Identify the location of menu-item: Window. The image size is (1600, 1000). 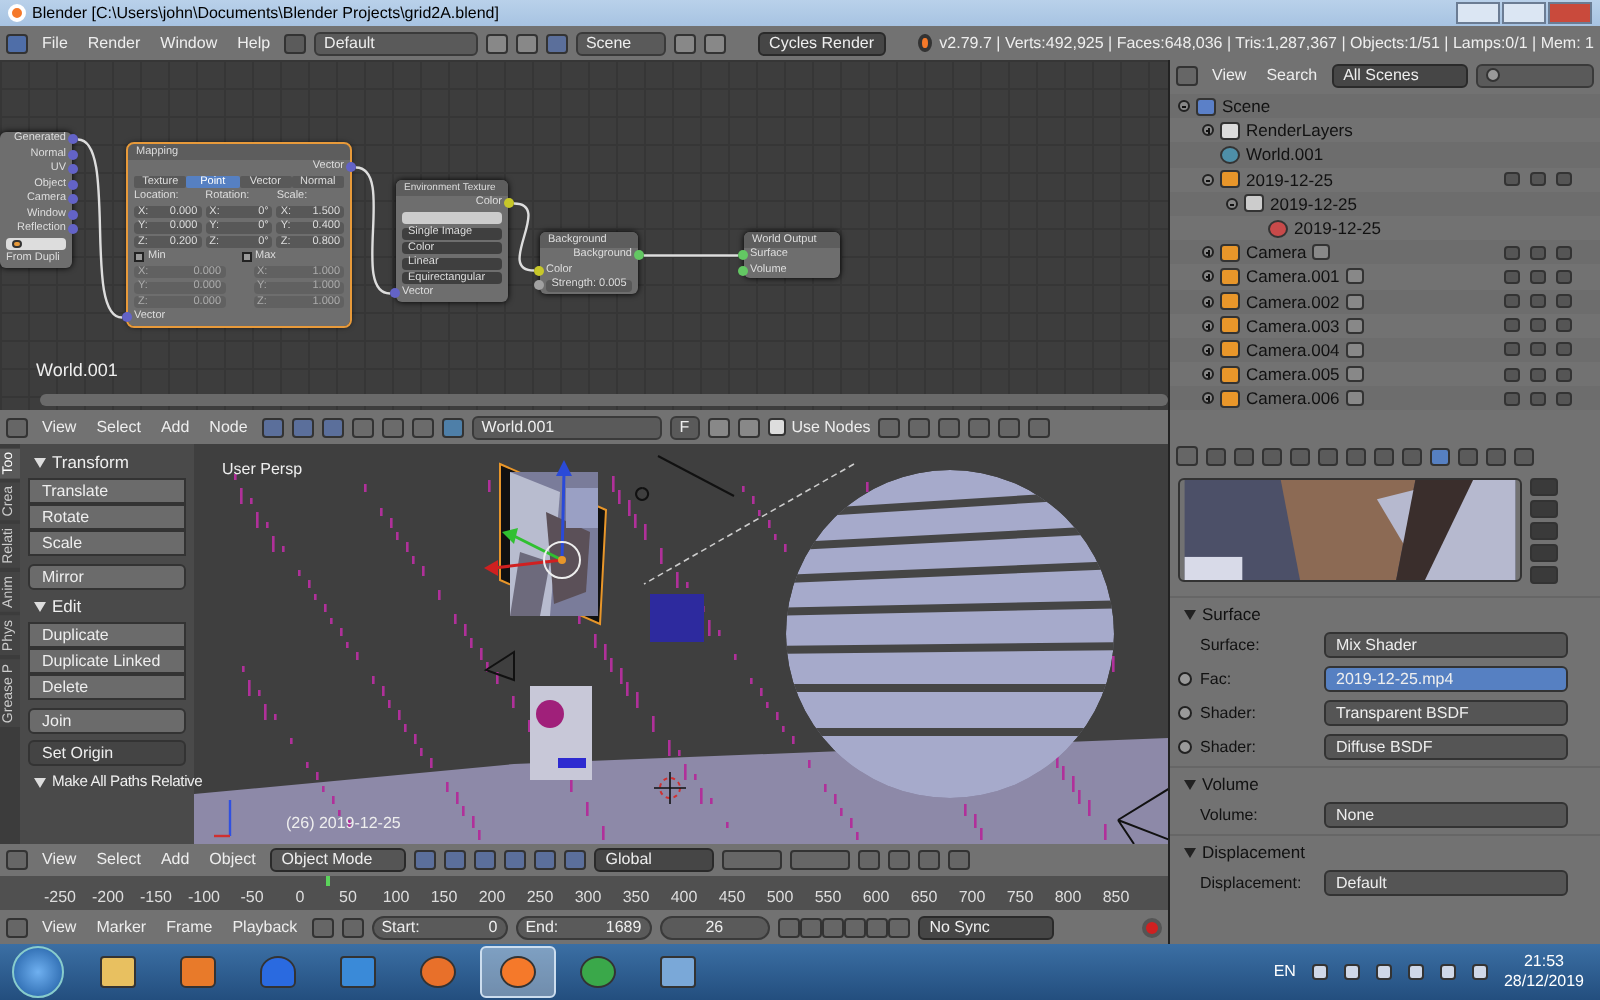
(189, 43).